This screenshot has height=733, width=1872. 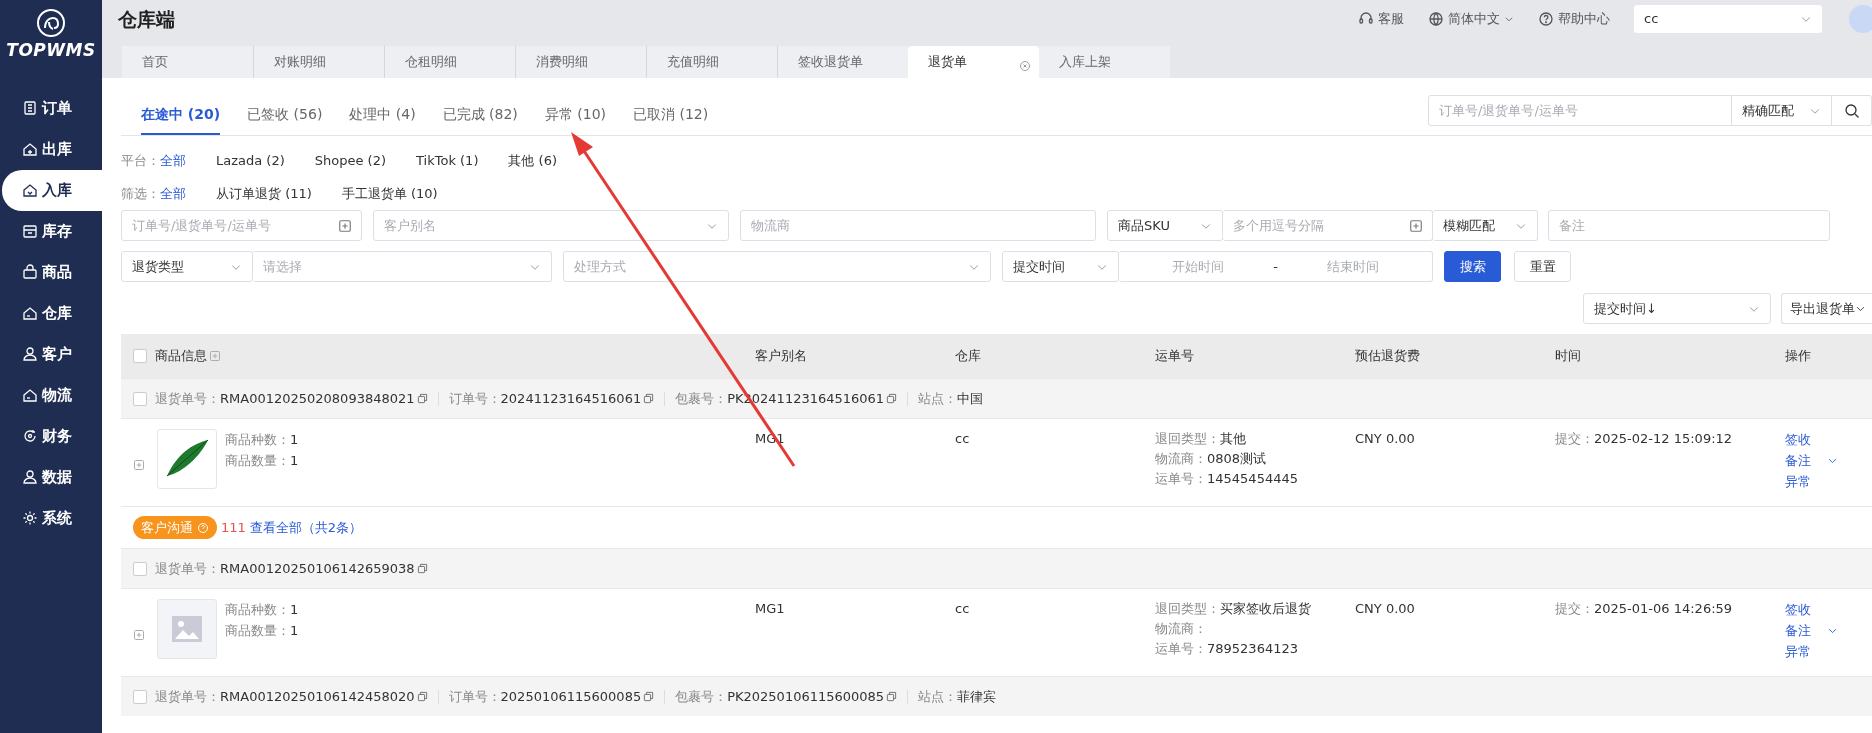 I want to click on shipping-info: 物流商：0808测试, so click(x=1211, y=458).